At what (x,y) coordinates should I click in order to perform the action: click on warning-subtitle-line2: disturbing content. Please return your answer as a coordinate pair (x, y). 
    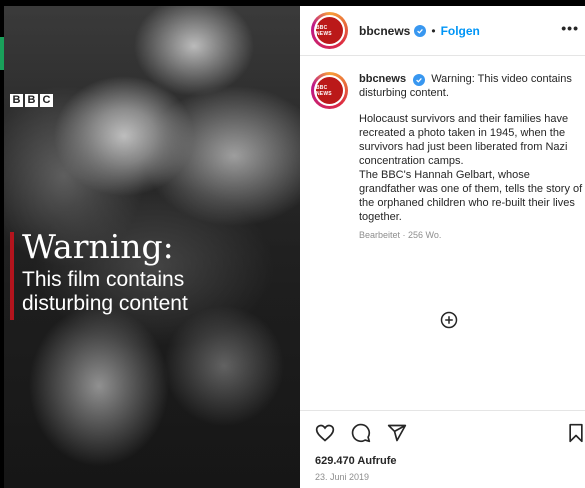
    Looking at the image, I should click on (105, 303).